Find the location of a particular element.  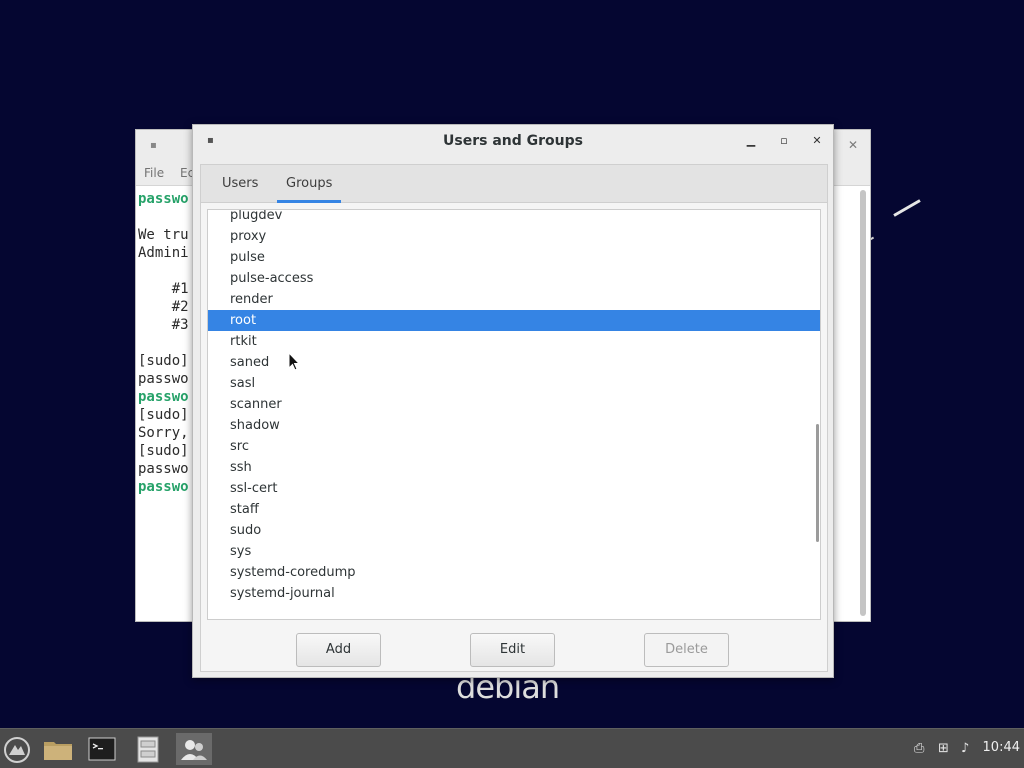

terminal-line: We tru is located at coordinates (163, 235).